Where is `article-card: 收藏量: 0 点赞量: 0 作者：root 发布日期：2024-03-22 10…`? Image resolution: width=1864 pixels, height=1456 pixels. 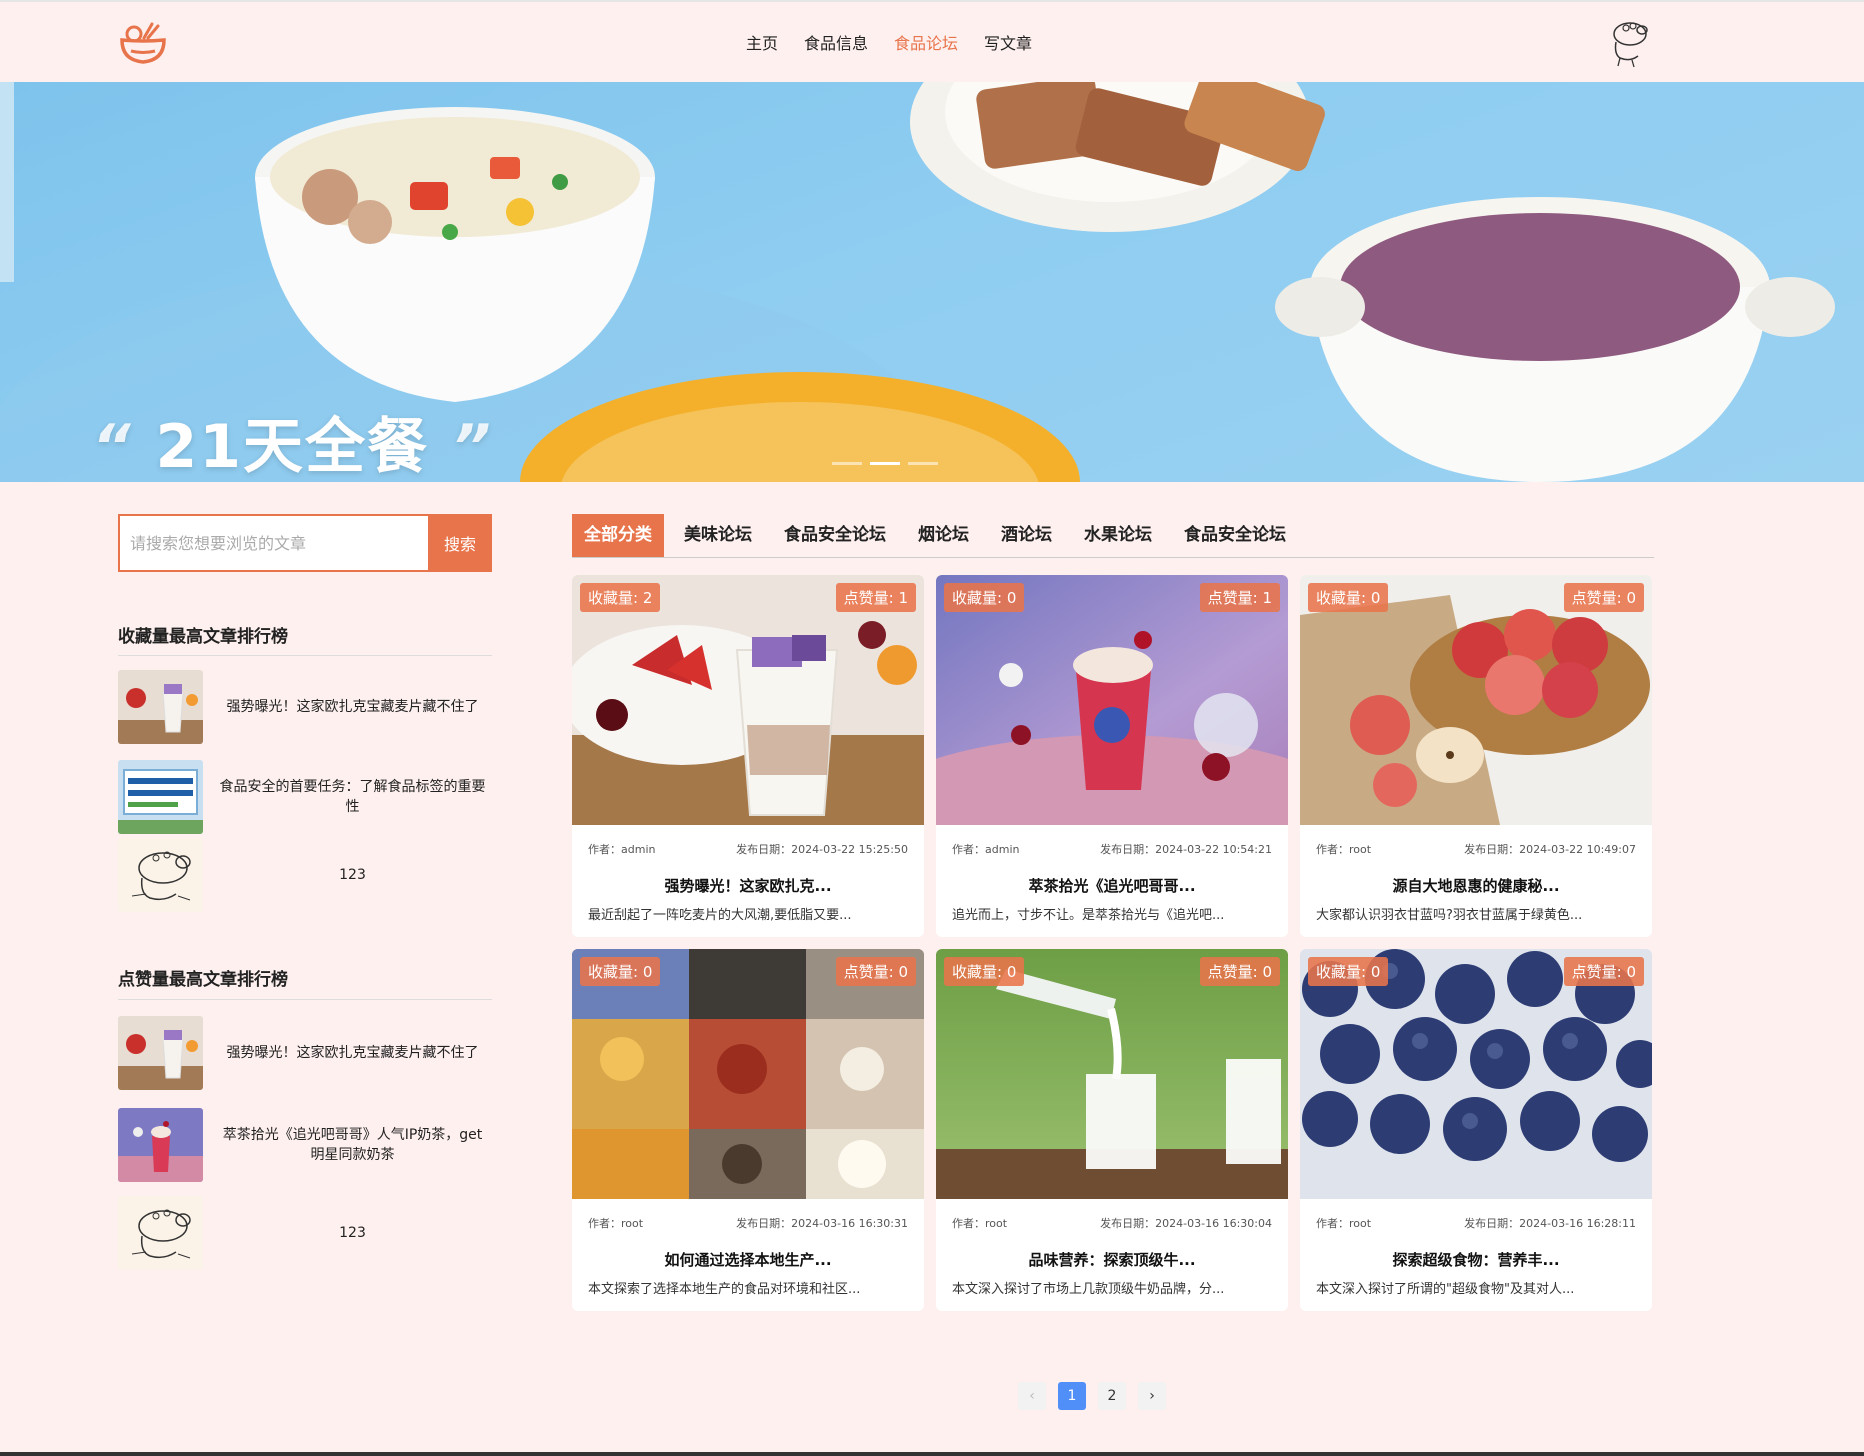 article-card: 收藏量: 0 点赞量: 0 作者：root 发布日期：2024-03-22 10… is located at coordinates (1476, 756).